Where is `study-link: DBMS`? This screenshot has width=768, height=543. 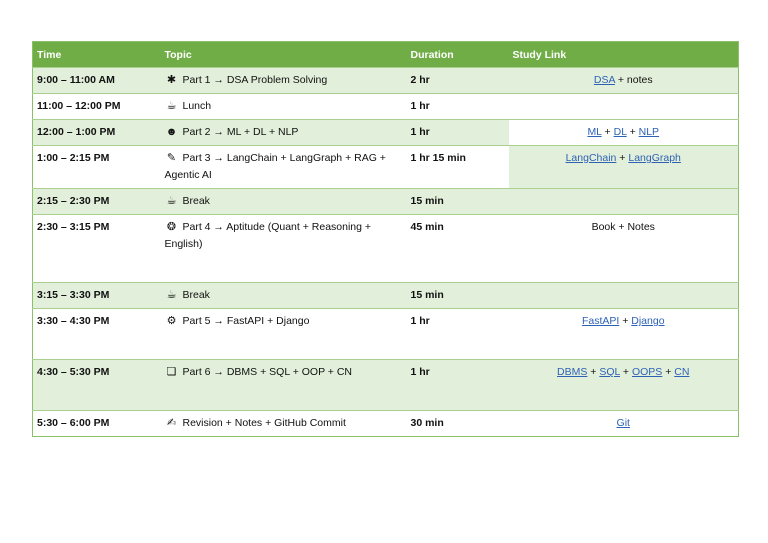
study-link: DBMS is located at coordinates (572, 372).